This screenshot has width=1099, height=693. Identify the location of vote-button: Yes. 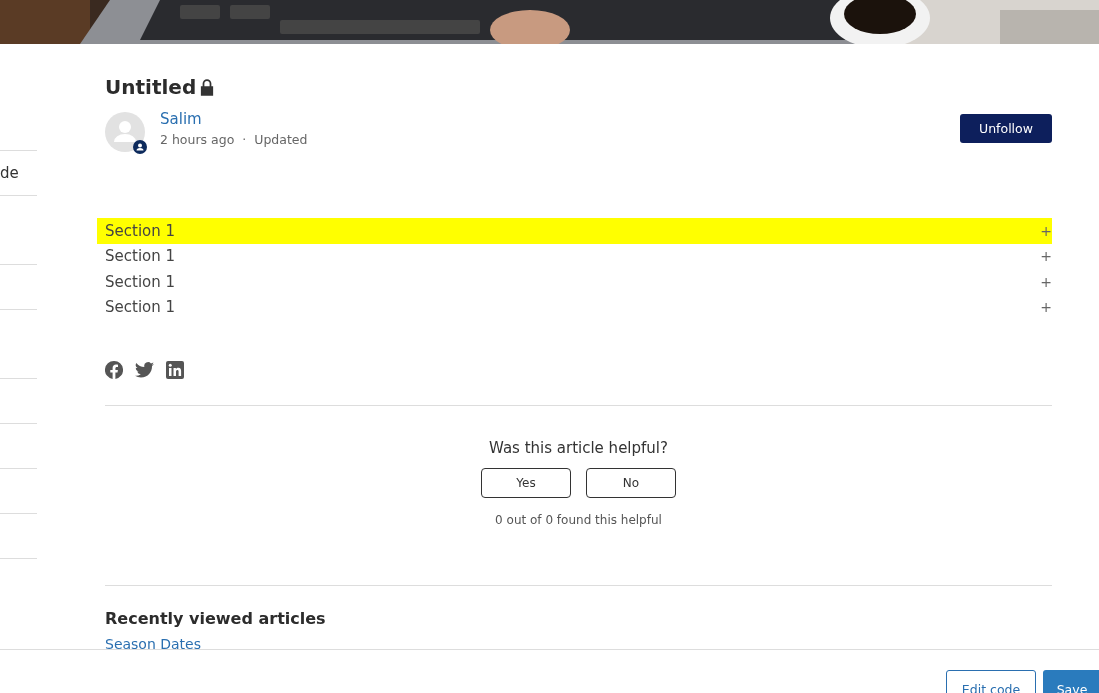
(526, 483).